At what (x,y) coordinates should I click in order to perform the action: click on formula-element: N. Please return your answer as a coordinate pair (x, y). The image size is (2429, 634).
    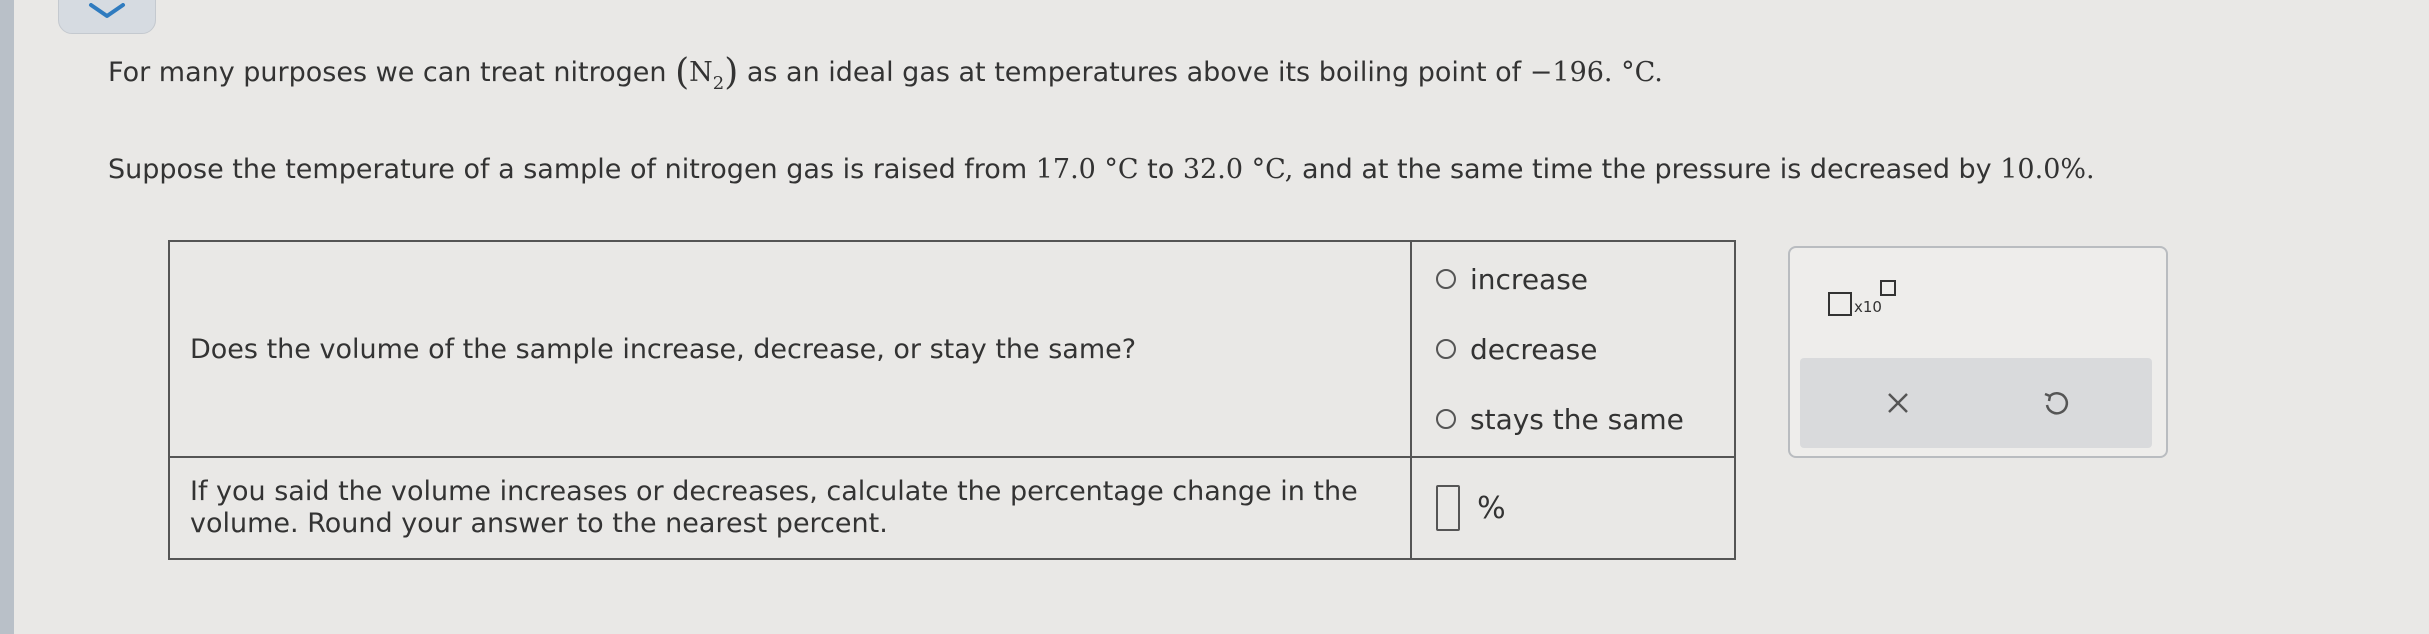
    Looking at the image, I should click on (701, 72).